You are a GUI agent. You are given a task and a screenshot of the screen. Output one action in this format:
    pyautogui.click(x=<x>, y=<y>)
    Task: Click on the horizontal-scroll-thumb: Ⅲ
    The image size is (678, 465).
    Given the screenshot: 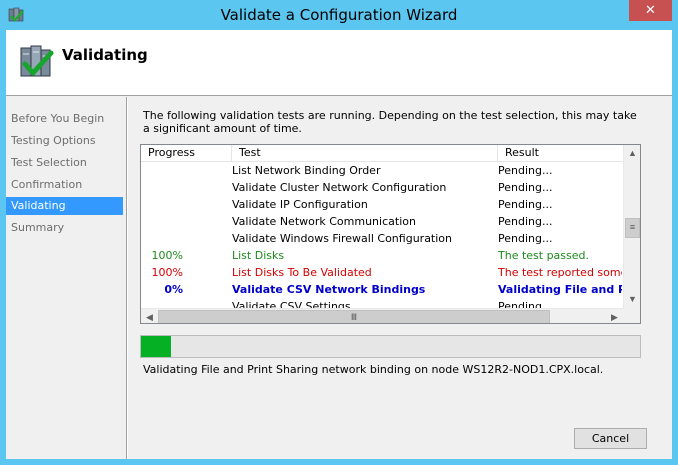 What is the action you would take?
    pyautogui.click(x=354, y=316)
    